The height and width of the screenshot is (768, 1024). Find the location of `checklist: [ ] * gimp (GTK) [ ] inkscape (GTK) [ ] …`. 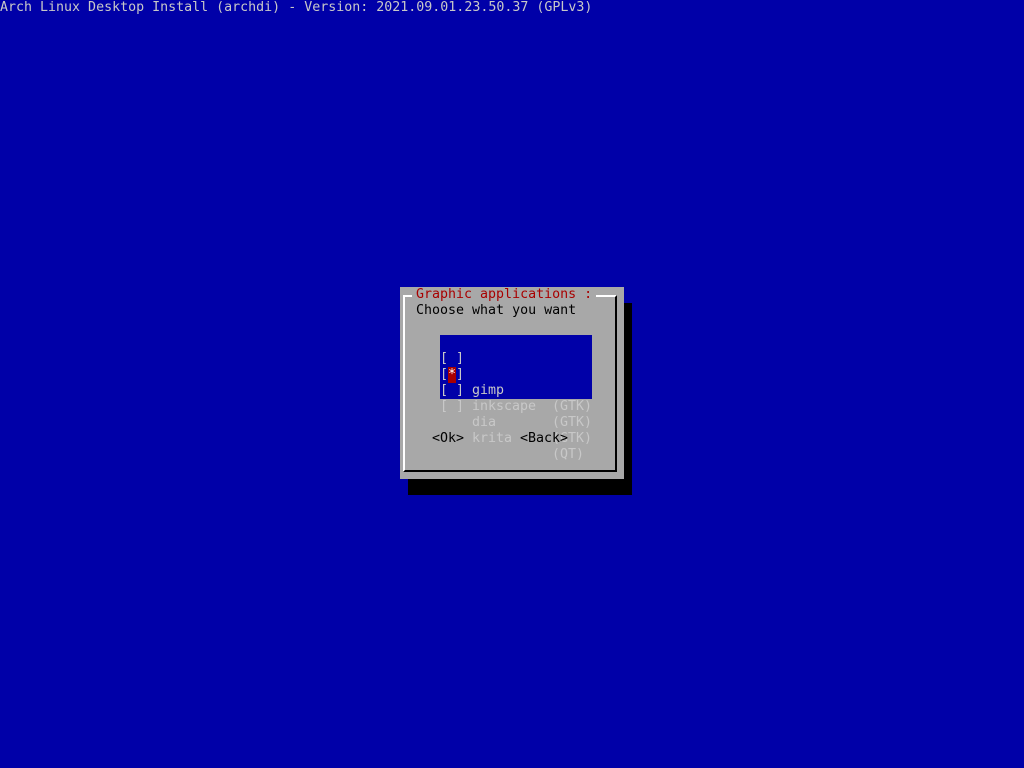

checklist: [ ] * gimp (GTK) [ ] inkscape (GTK) [ ] … is located at coordinates (516, 398).